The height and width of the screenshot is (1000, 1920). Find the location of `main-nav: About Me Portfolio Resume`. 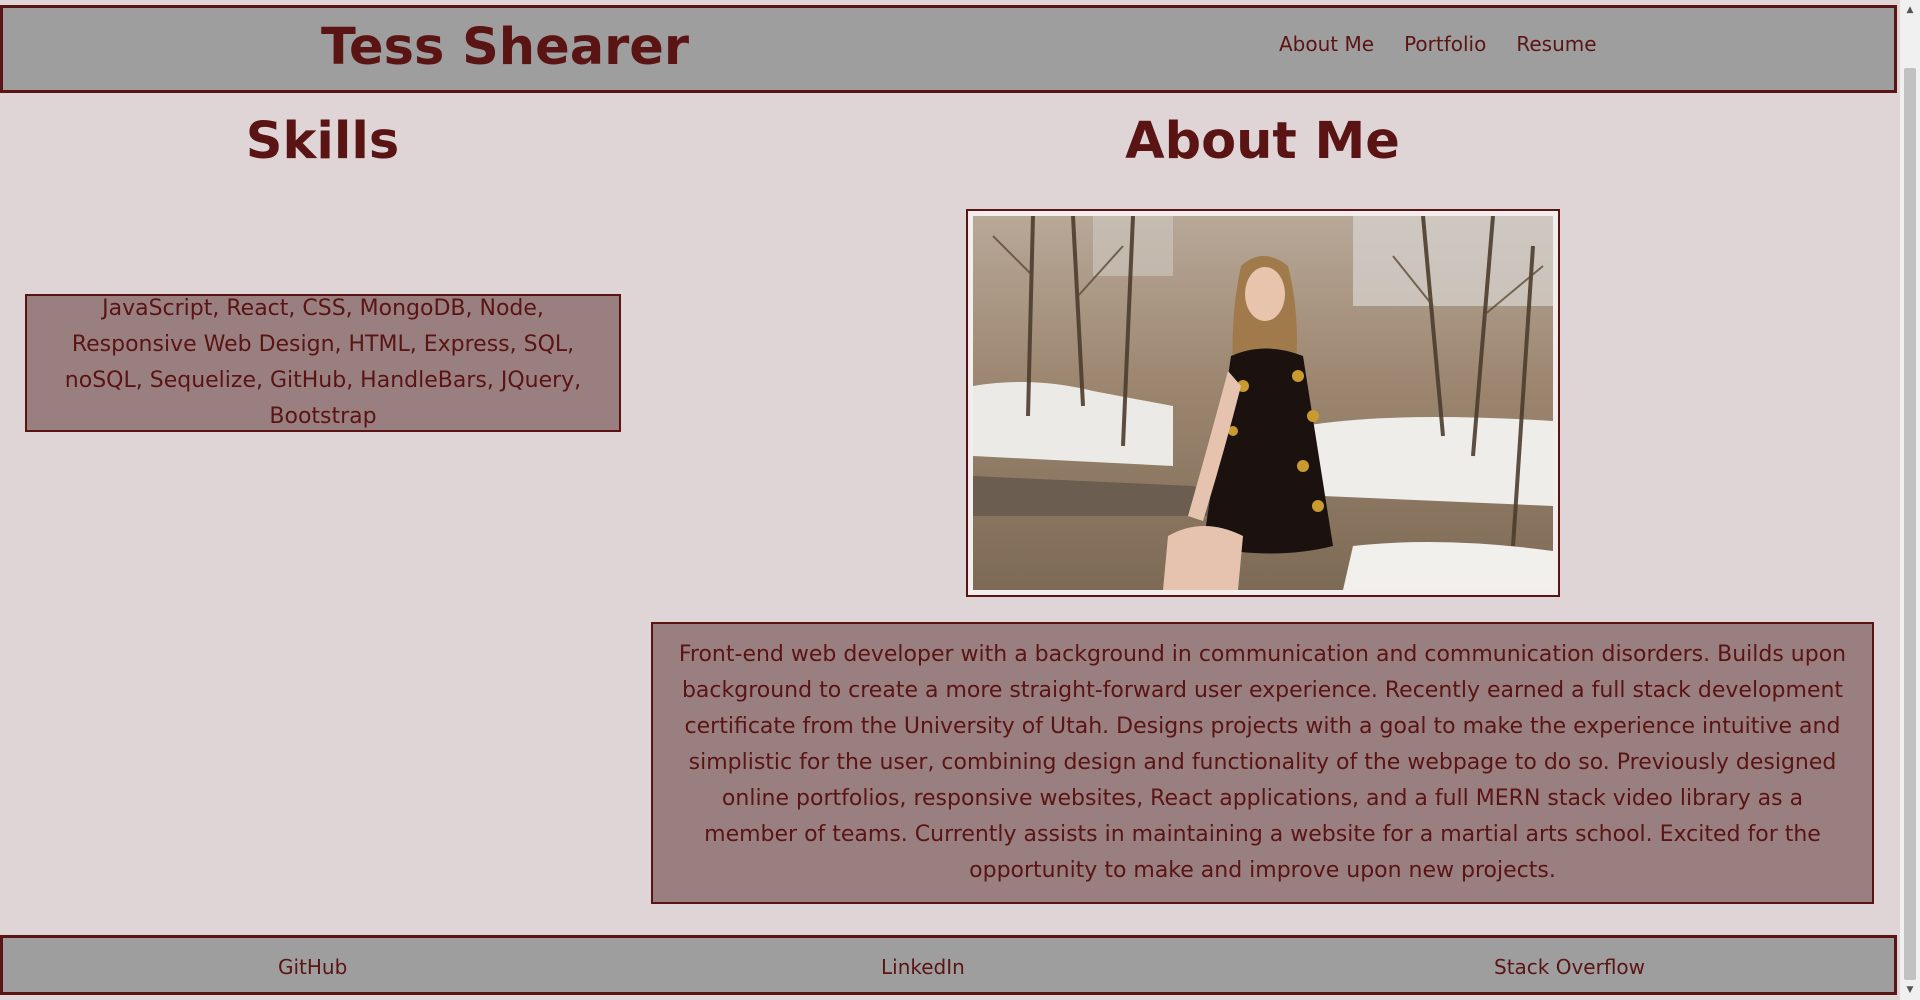

main-nav: About Me Portfolio Resume is located at coordinates (1438, 44).